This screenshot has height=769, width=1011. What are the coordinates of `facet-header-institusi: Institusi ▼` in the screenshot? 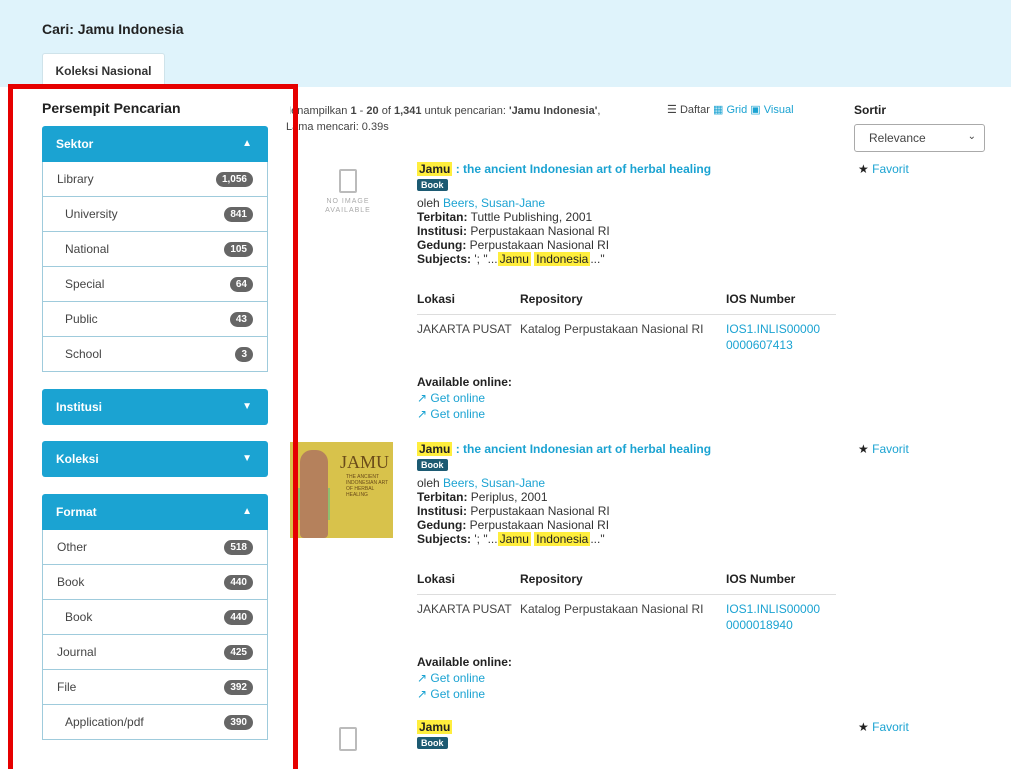 It's located at (155, 407).